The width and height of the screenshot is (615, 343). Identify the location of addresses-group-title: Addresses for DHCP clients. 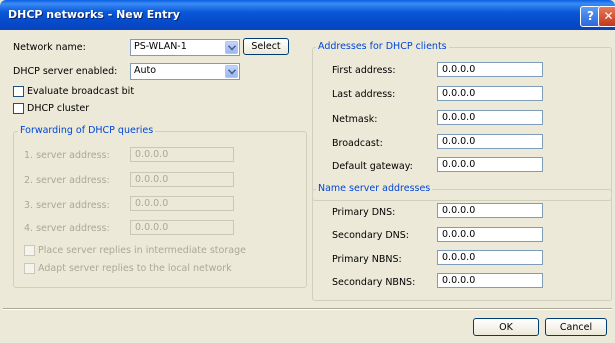
(382, 46).